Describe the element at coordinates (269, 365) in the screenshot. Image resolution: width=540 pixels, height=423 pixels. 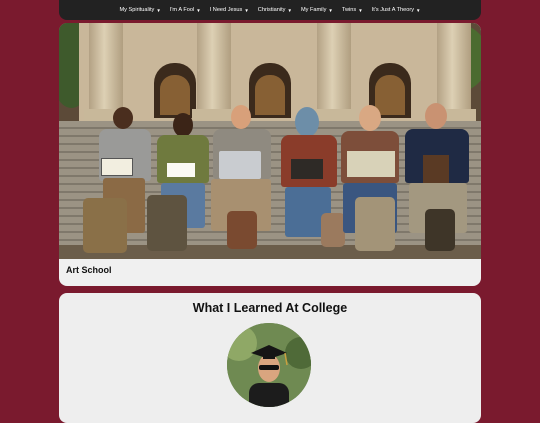
I see `graduate-avatar-image` at that location.